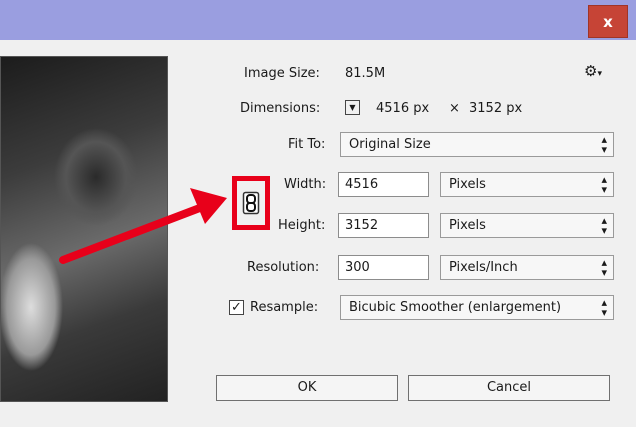 The width and height of the screenshot is (636, 427). What do you see at coordinates (467, 184) in the screenshot?
I see `width-unit-value: Pixels` at bounding box center [467, 184].